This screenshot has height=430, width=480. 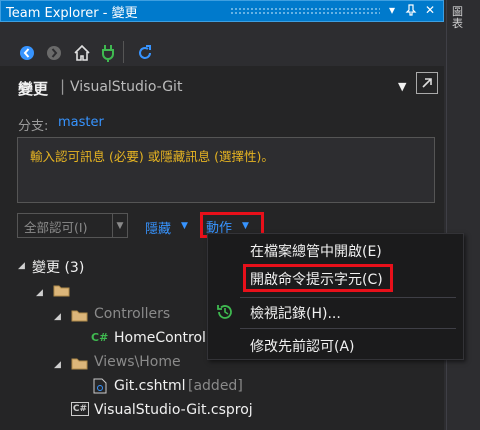 I want to click on refresh-button, so click(x=145, y=53).